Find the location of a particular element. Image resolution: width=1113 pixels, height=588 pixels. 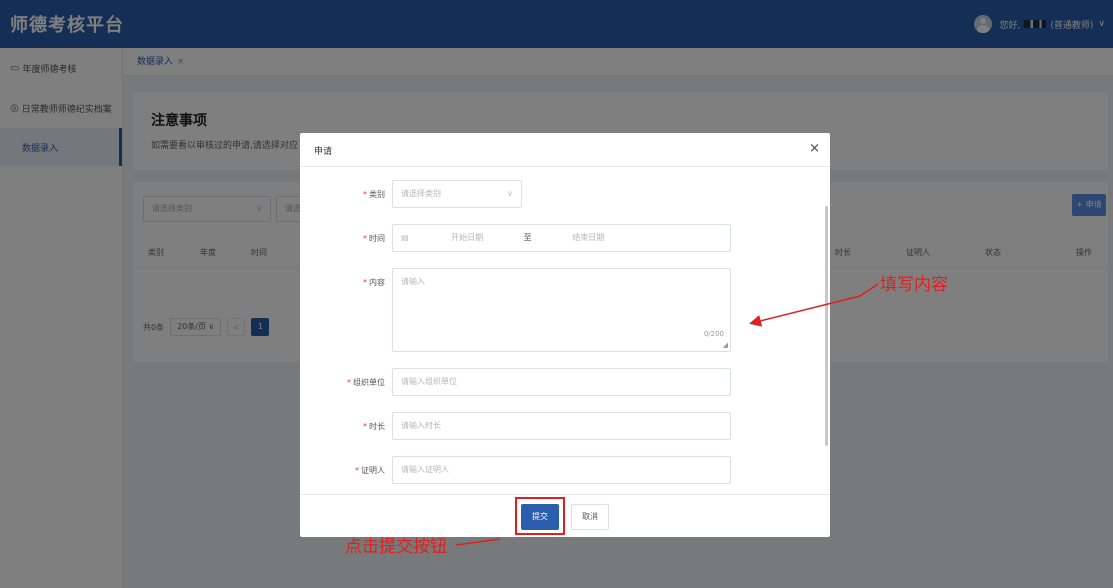

input-placeholder: 请输入证明人 is located at coordinates (425, 469).